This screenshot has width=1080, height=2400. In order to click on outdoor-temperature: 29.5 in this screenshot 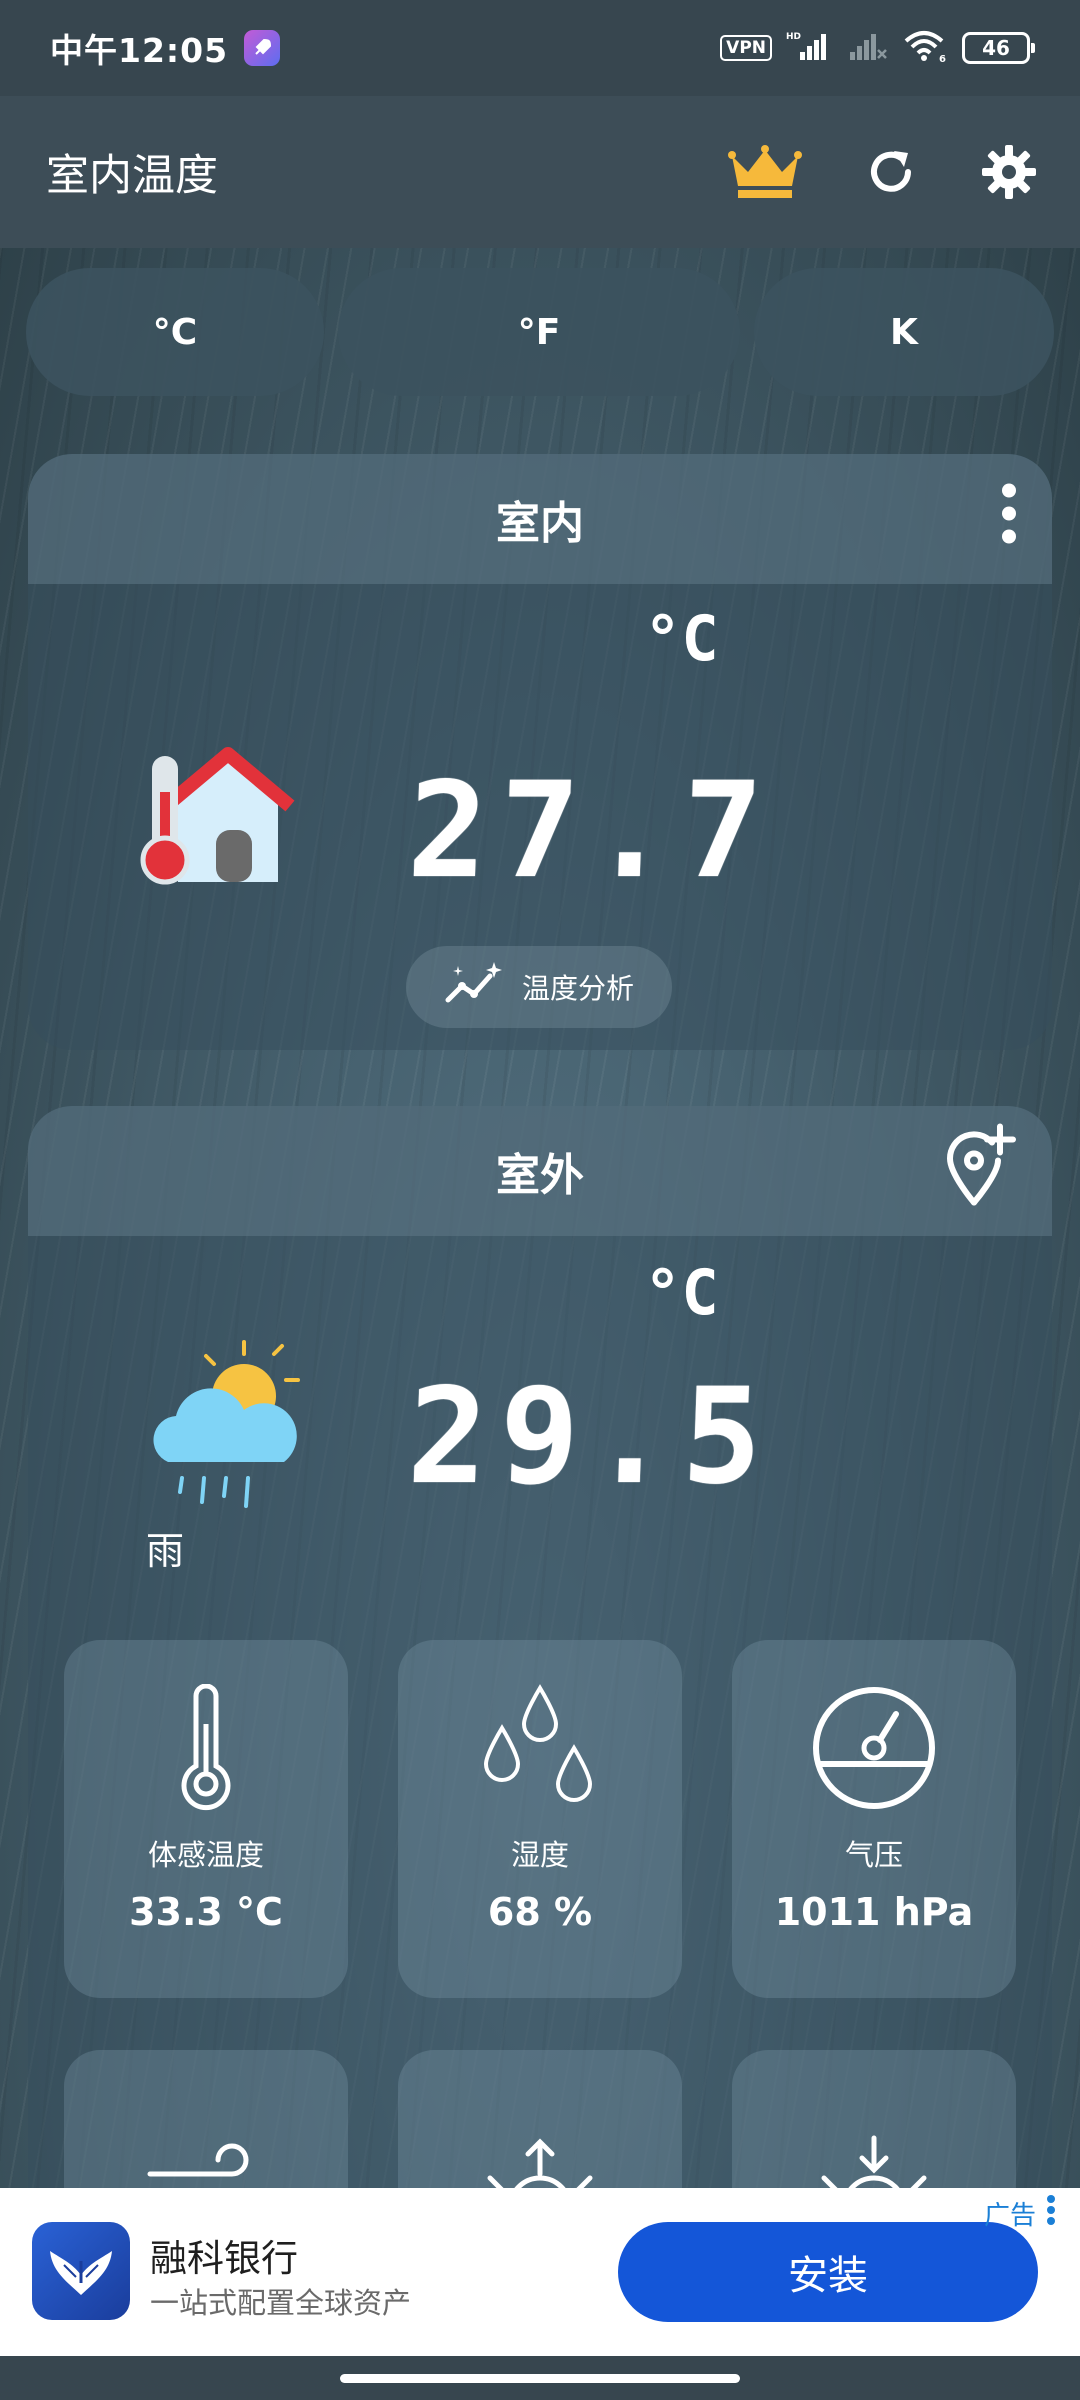, I will do `click(591, 1437)`.